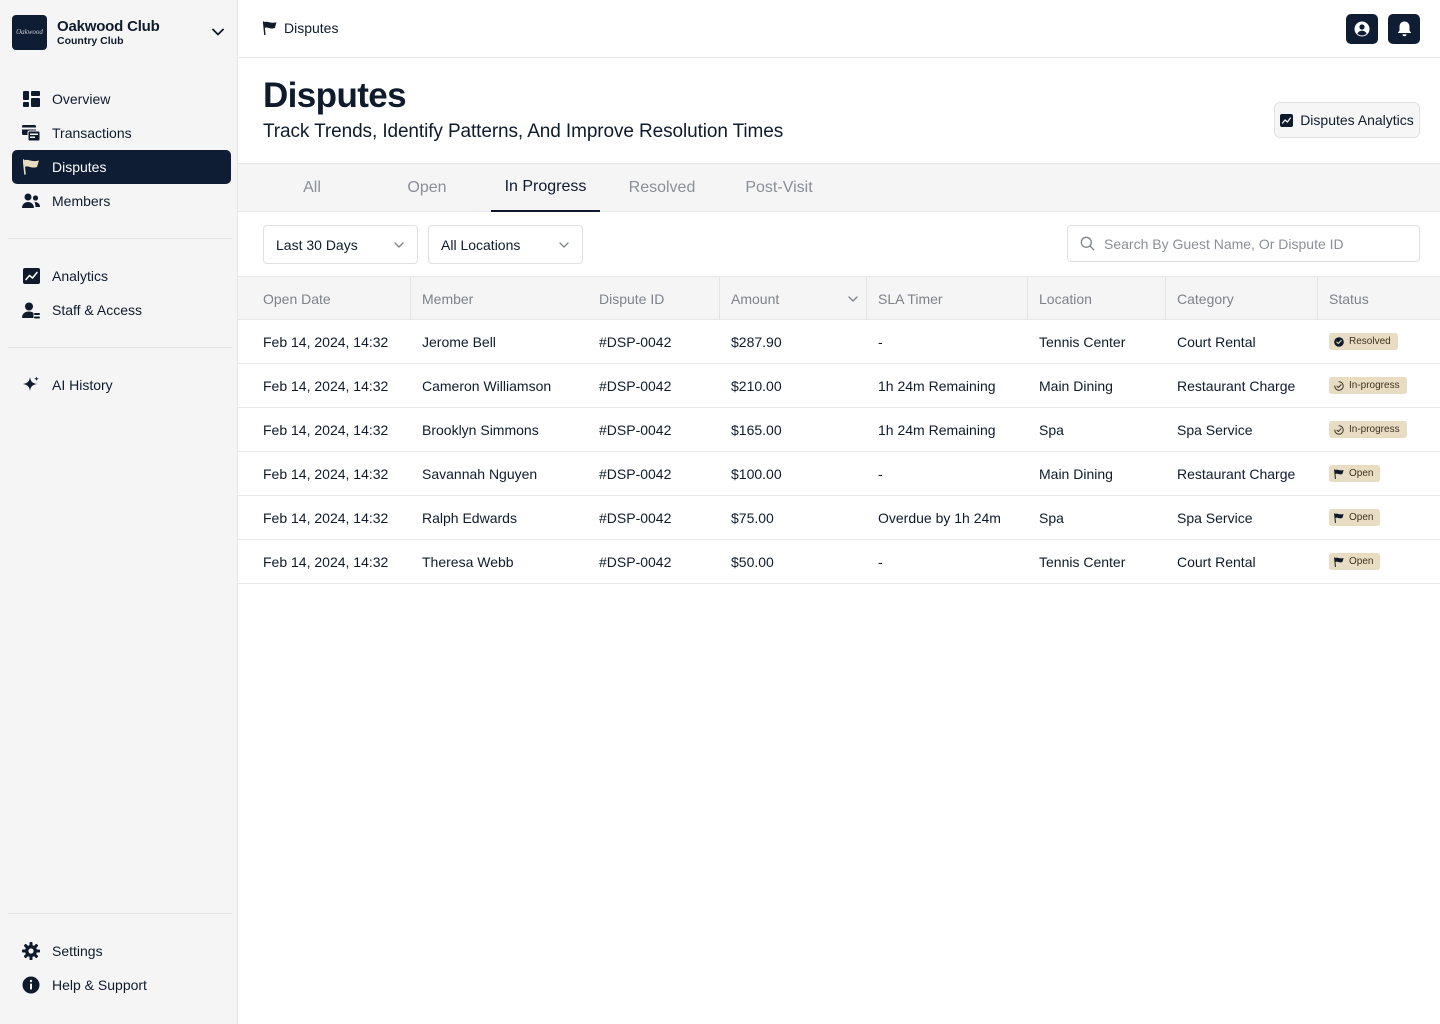 The height and width of the screenshot is (1024, 1440). Describe the element at coordinates (1216, 341) in the screenshot. I see `category-cell: Court Rental` at that location.